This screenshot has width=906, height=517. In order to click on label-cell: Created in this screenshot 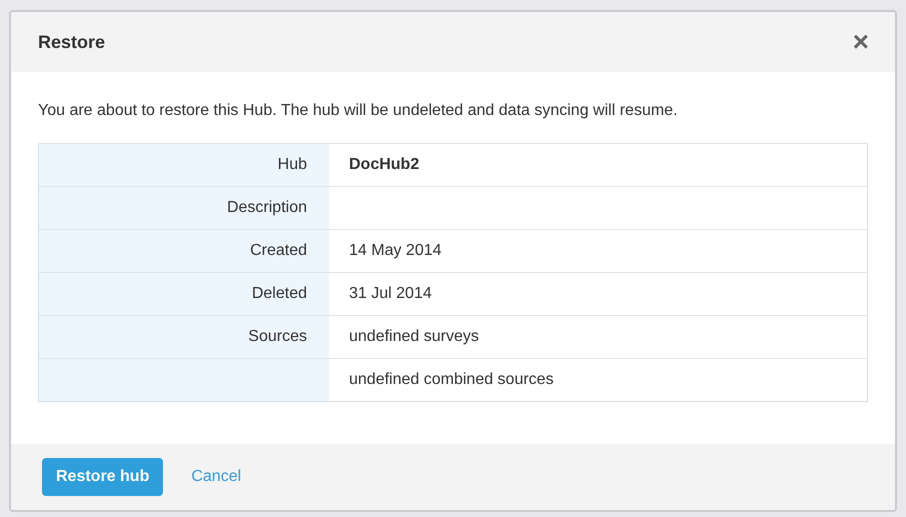, I will do `click(183, 251)`.